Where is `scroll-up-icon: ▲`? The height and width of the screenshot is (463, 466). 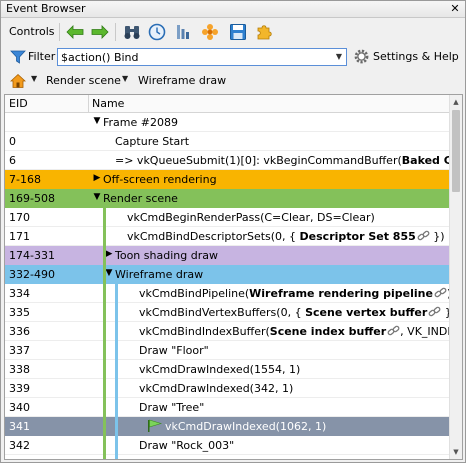
scroll-up-icon: ▲ is located at coordinates (456, 102).